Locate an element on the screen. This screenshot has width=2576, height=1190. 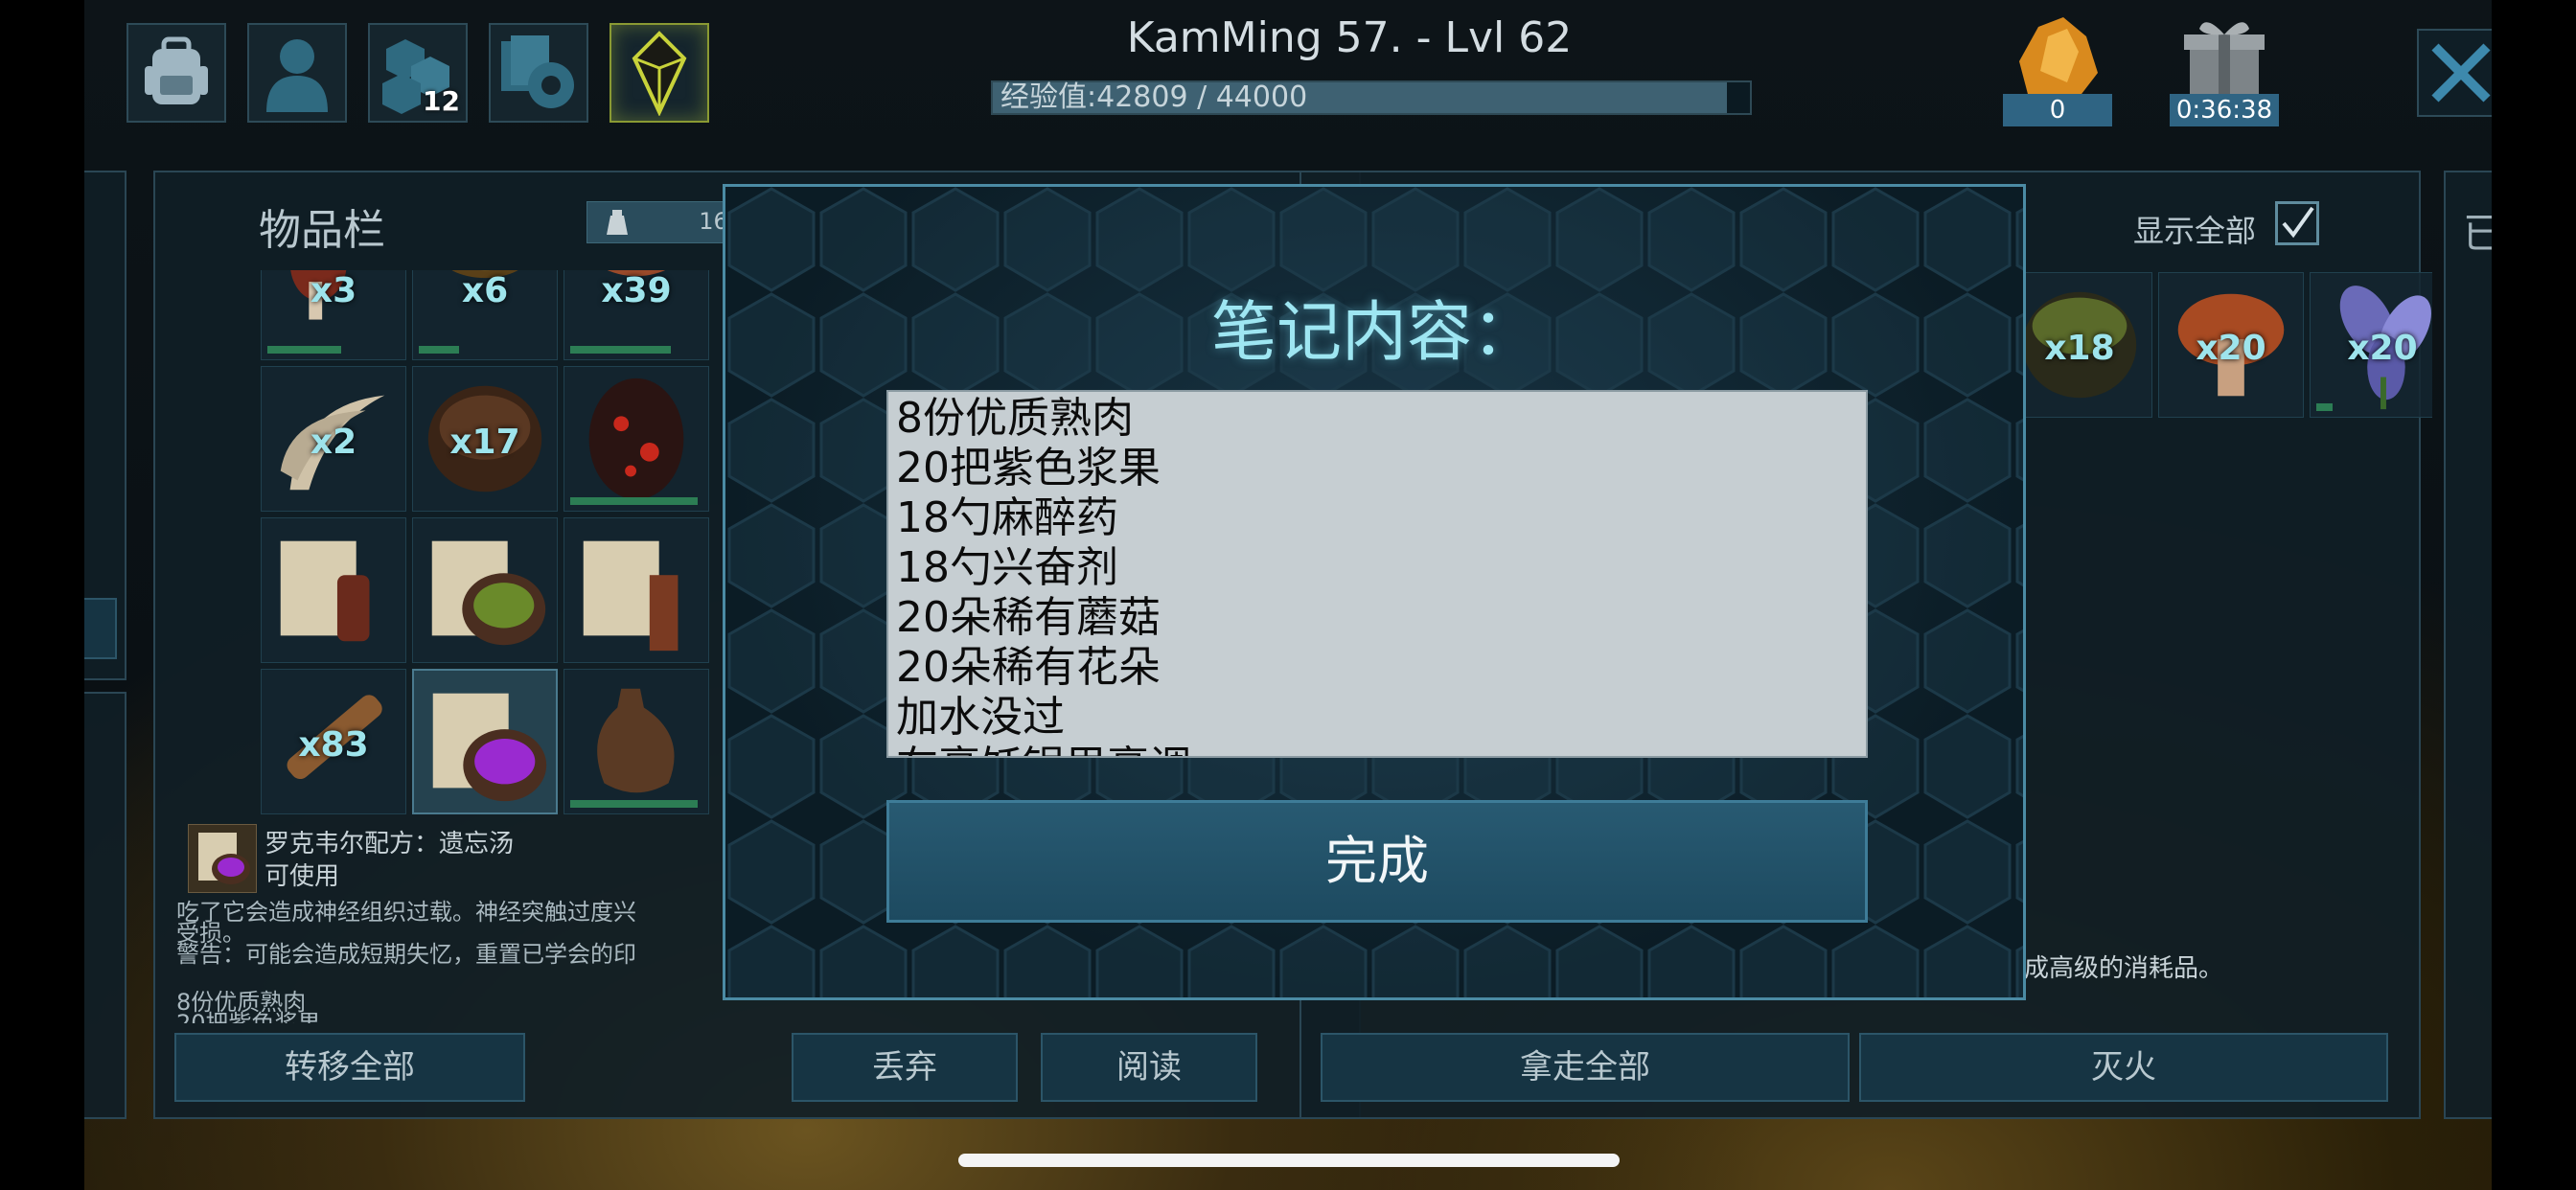
modal-title: 笔记内容： is located at coordinates (1373, 333).